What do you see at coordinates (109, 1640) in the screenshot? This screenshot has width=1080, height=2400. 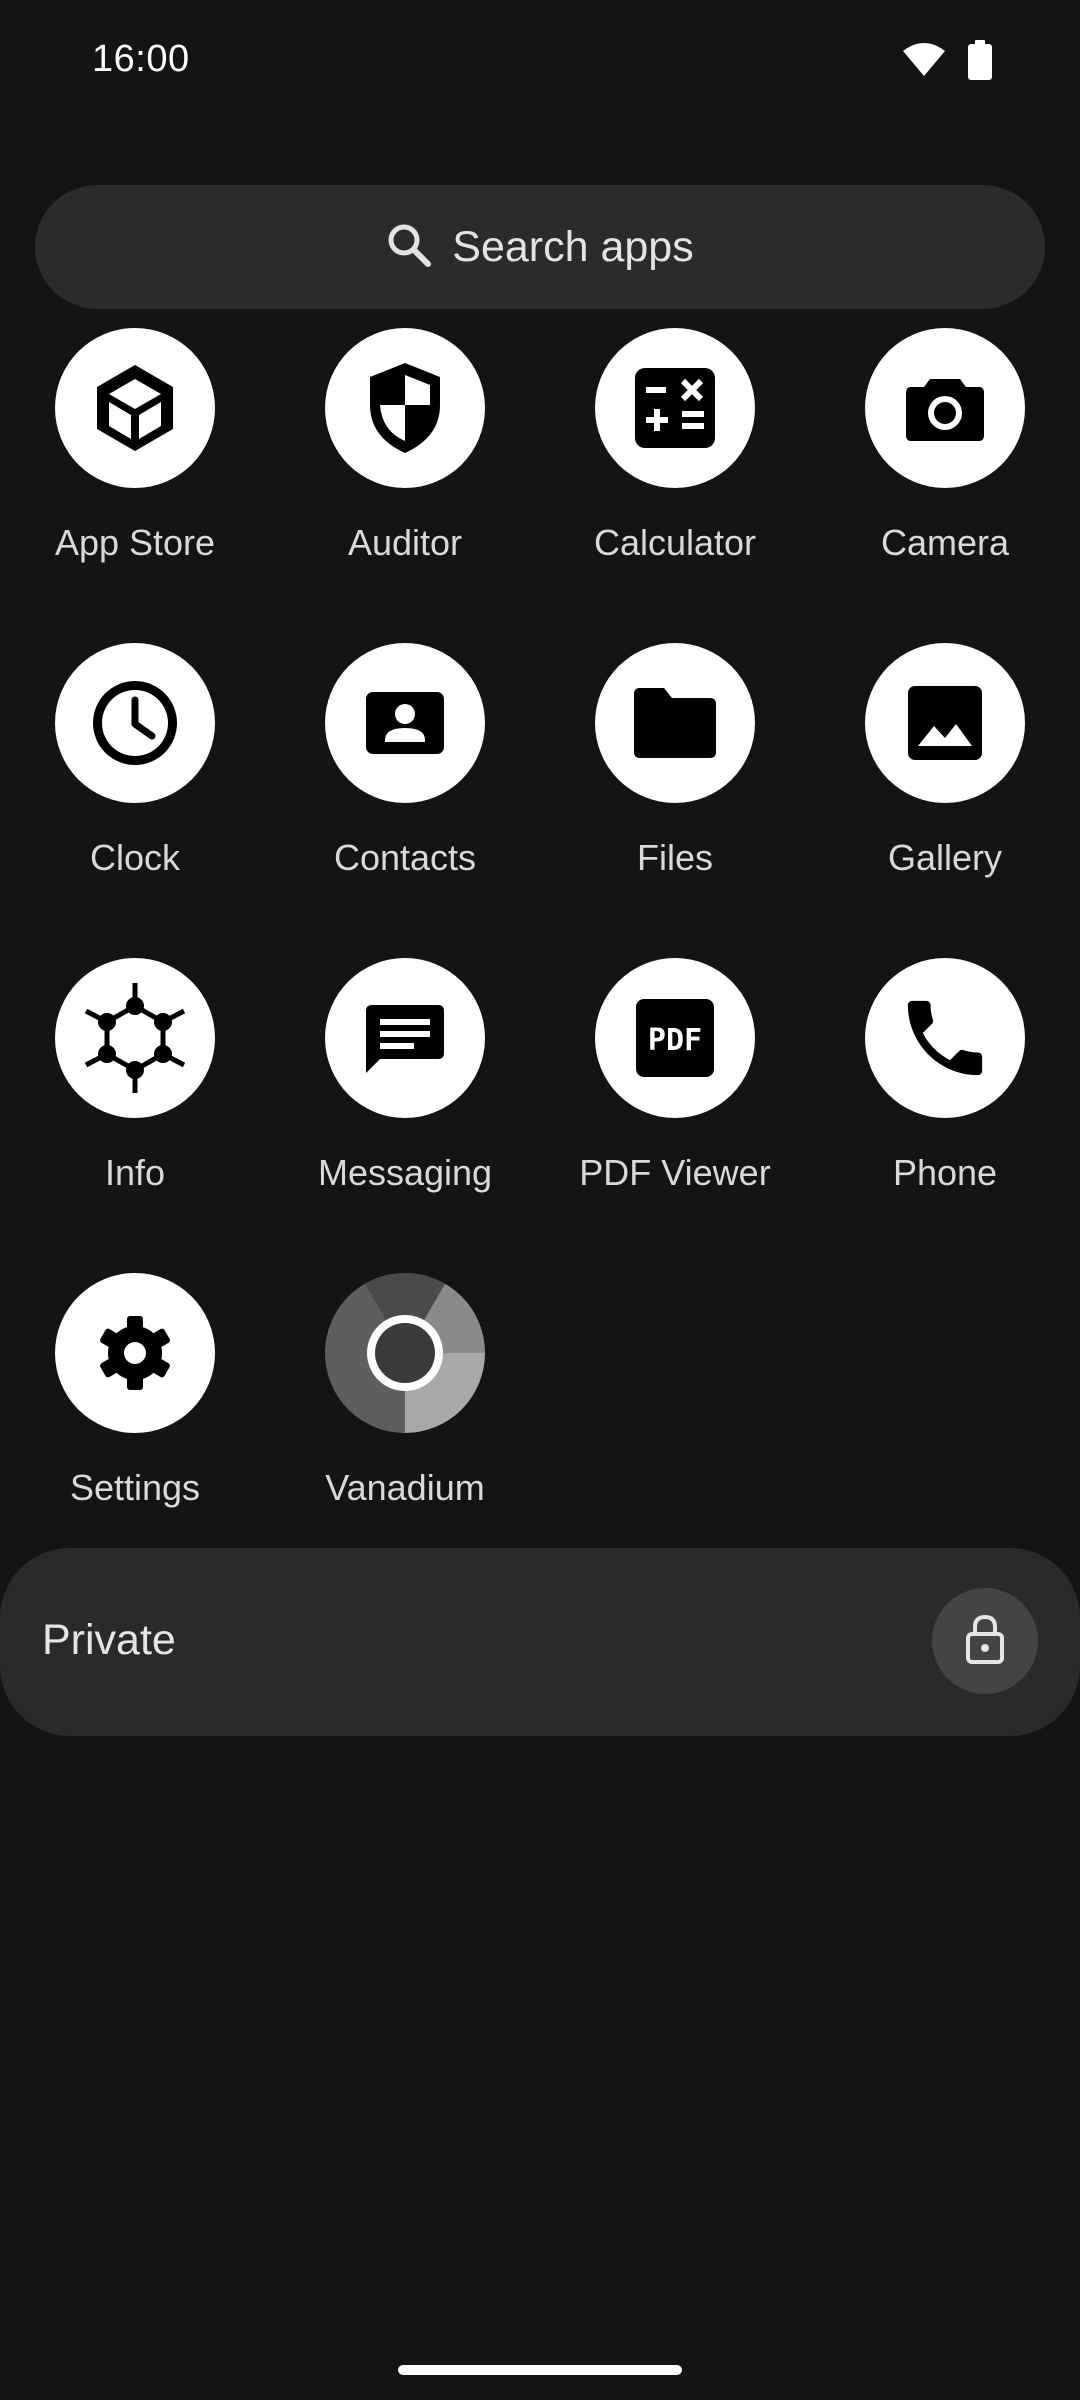 I see `private-space-label: Private` at bounding box center [109, 1640].